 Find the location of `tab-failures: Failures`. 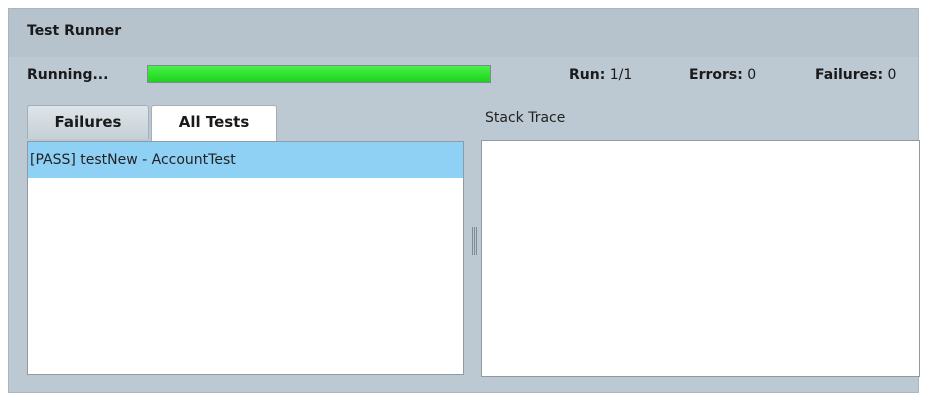

tab-failures: Failures is located at coordinates (88, 122).